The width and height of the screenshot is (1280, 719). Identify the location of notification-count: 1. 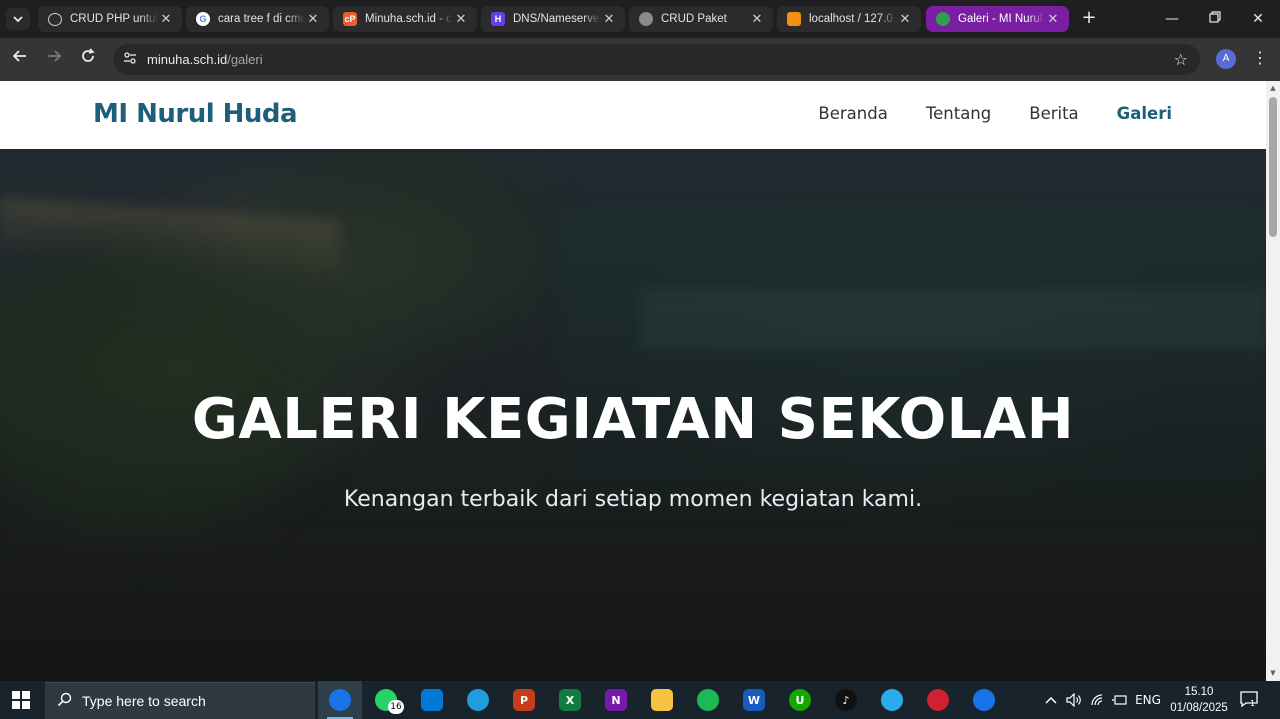
(1253, 703).